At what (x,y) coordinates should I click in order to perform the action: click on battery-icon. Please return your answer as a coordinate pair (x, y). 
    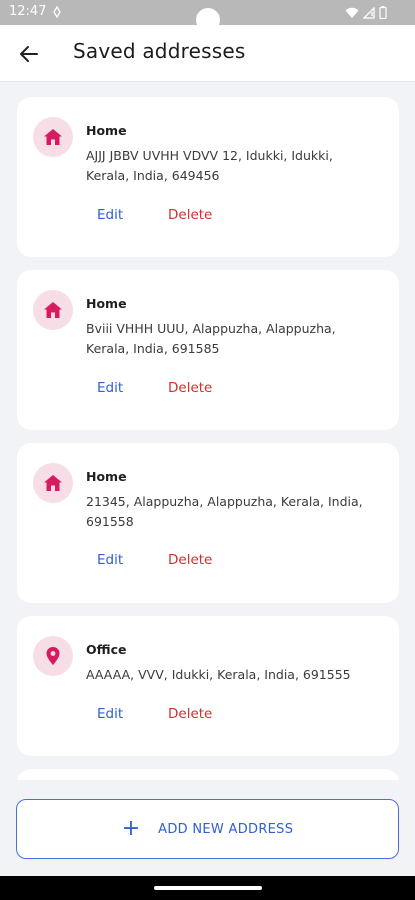
    Looking at the image, I should click on (383, 12).